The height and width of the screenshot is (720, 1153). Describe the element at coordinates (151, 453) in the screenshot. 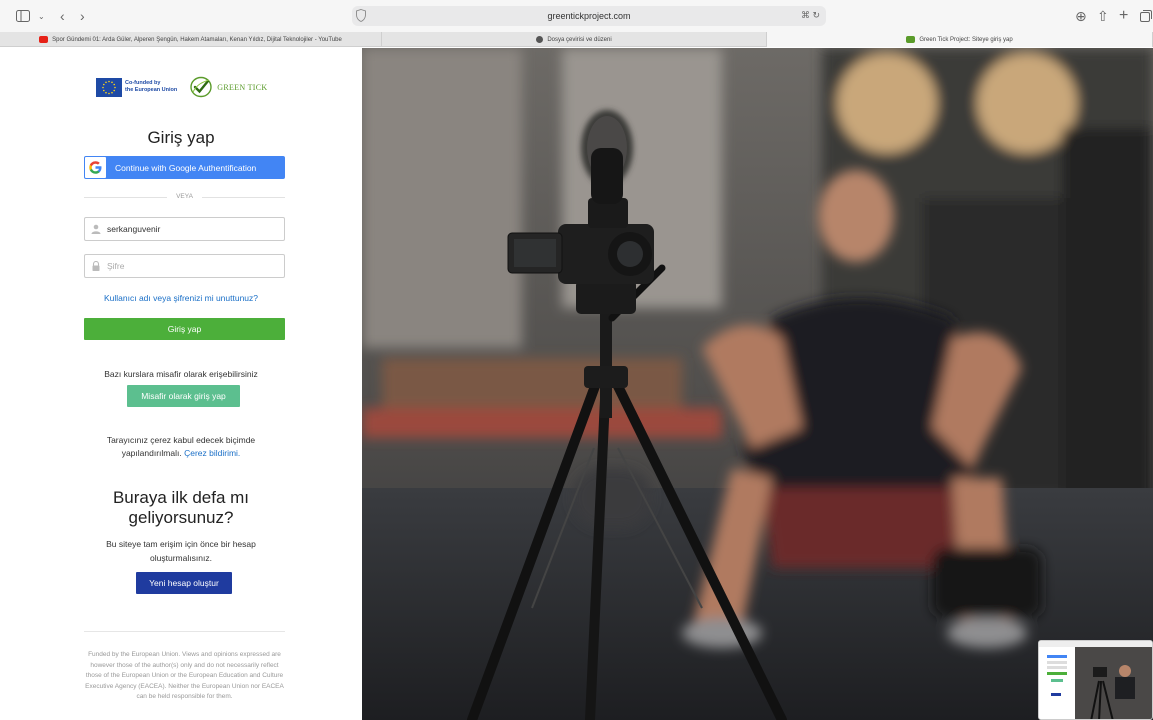

I see `cookie-line-2-text: yapılandırılmalı.` at that location.